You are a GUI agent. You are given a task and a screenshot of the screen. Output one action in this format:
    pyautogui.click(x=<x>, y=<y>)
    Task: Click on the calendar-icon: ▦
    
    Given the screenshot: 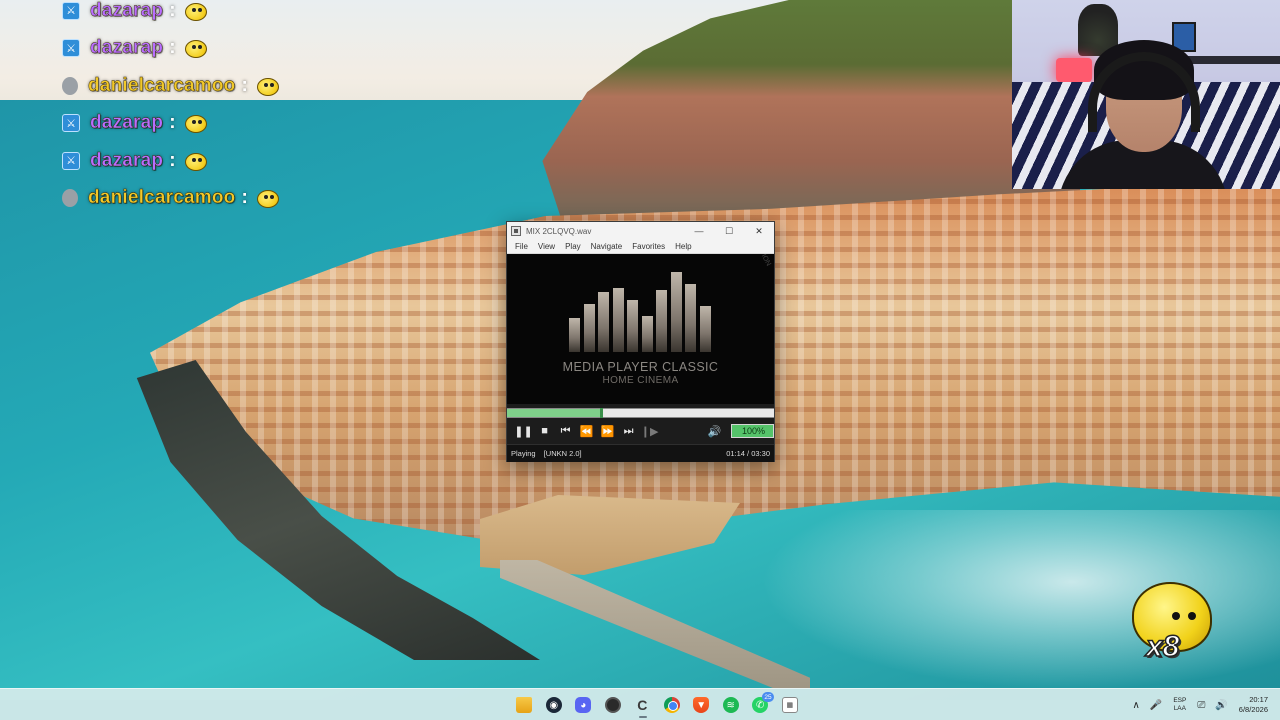 What is the action you would take?
    pyautogui.click(x=789, y=705)
    